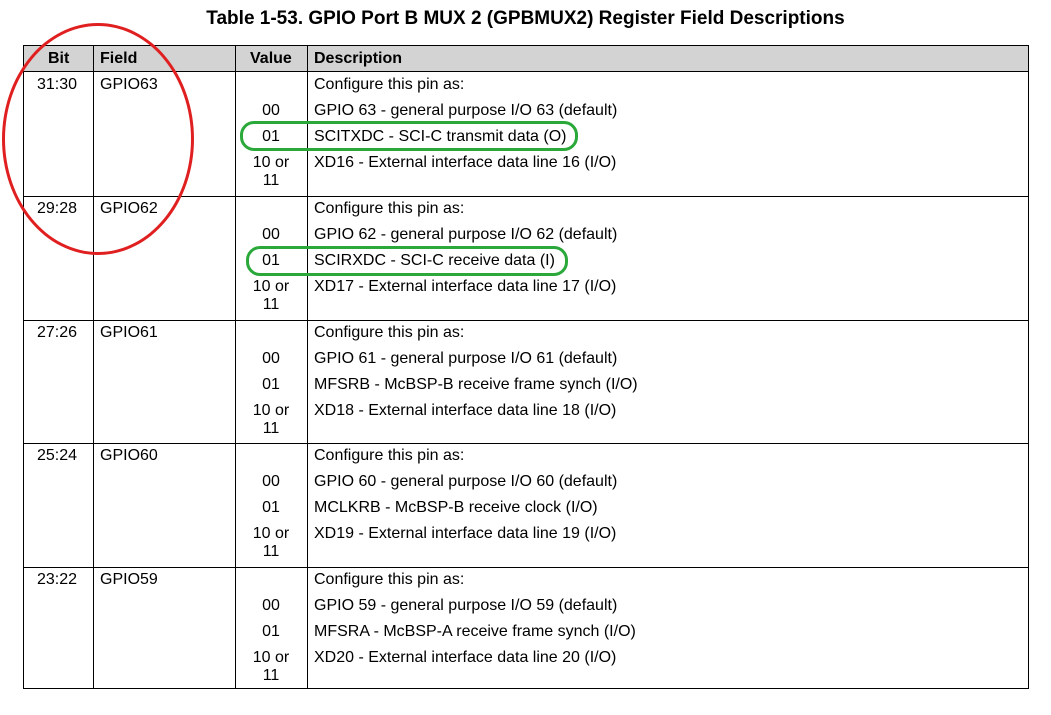 This screenshot has width=1051, height=715. What do you see at coordinates (409, 136) in the screenshot?
I see `green-highlight-scitxdc` at bounding box center [409, 136].